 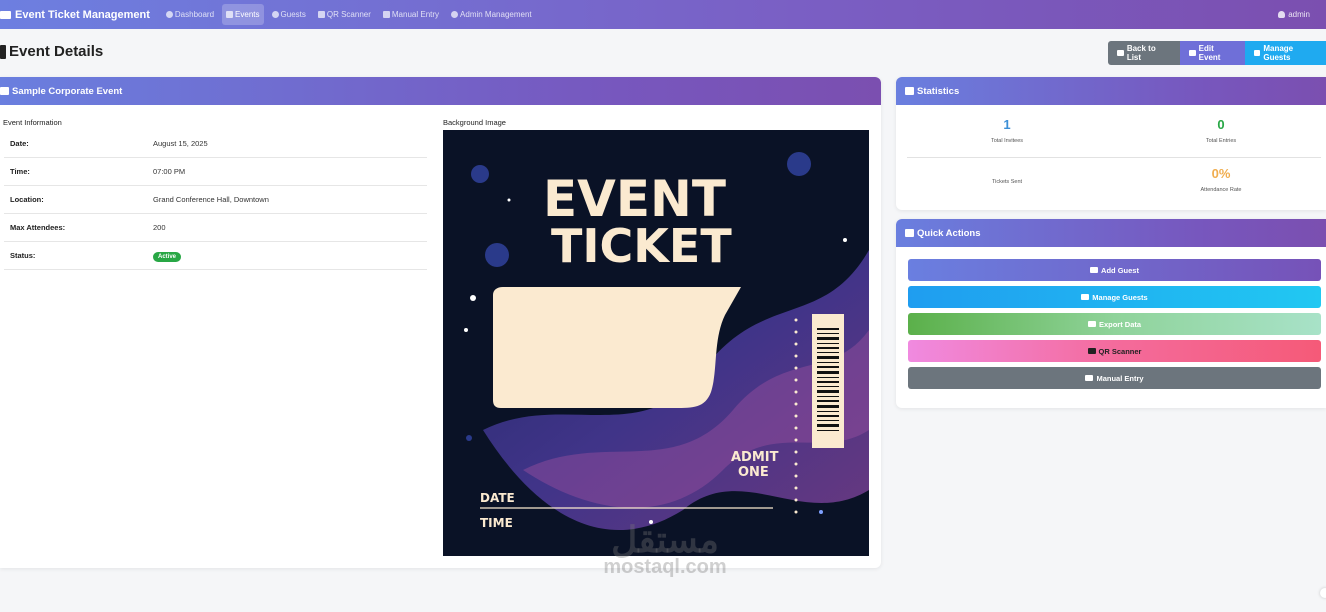 What do you see at coordinates (496, 523) in the screenshot?
I see `ticket-time: TIME` at bounding box center [496, 523].